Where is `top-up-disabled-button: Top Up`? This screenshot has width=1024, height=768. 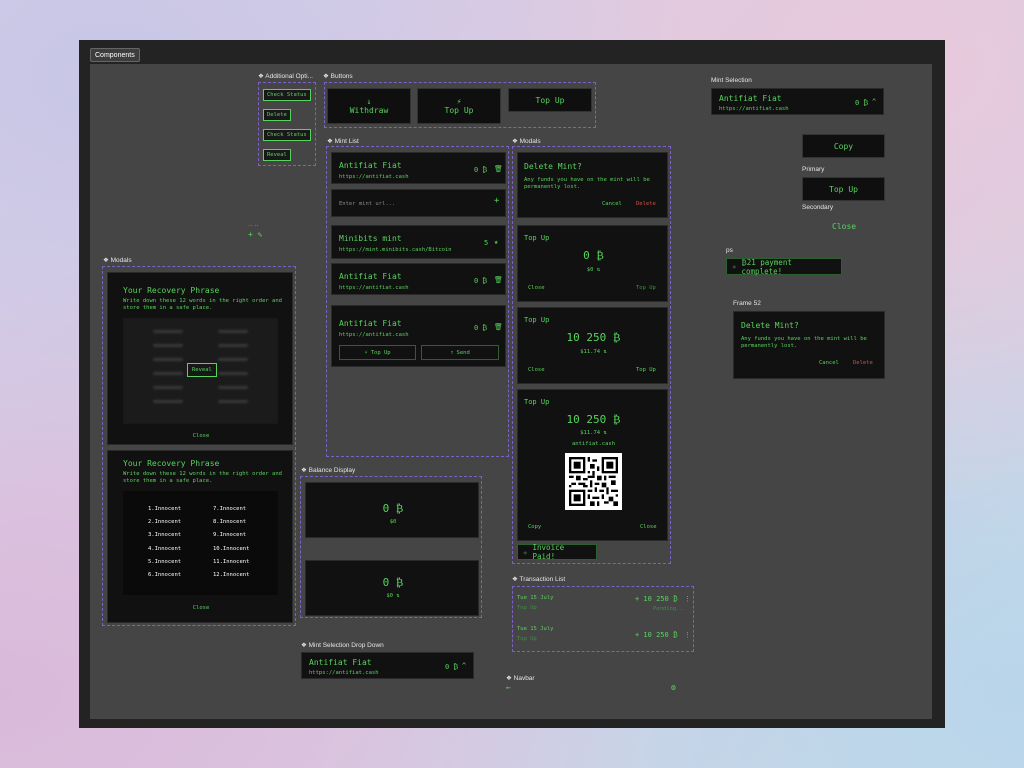 top-up-disabled-button: Top Up is located at coordinates (646, 288).